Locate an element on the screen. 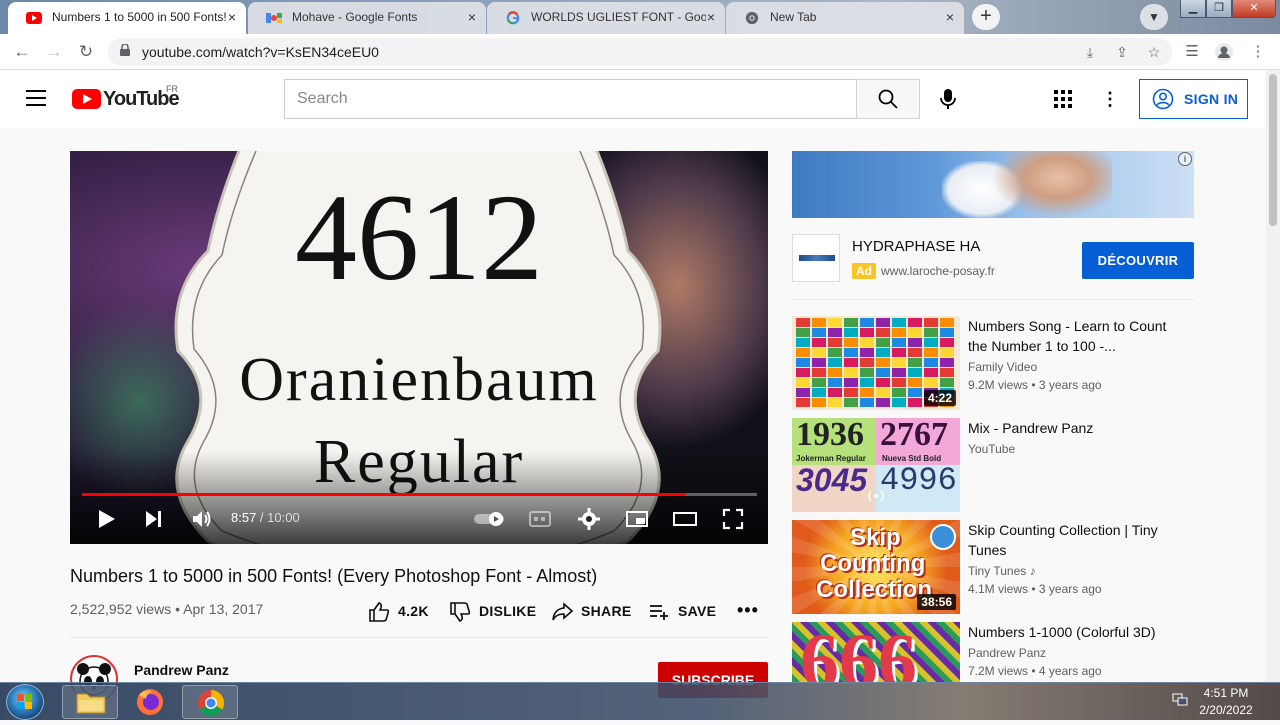 This screenshot has width=1280, height=725. time-display: 8:57 / 10:00 is located at coordinates (265, 517).